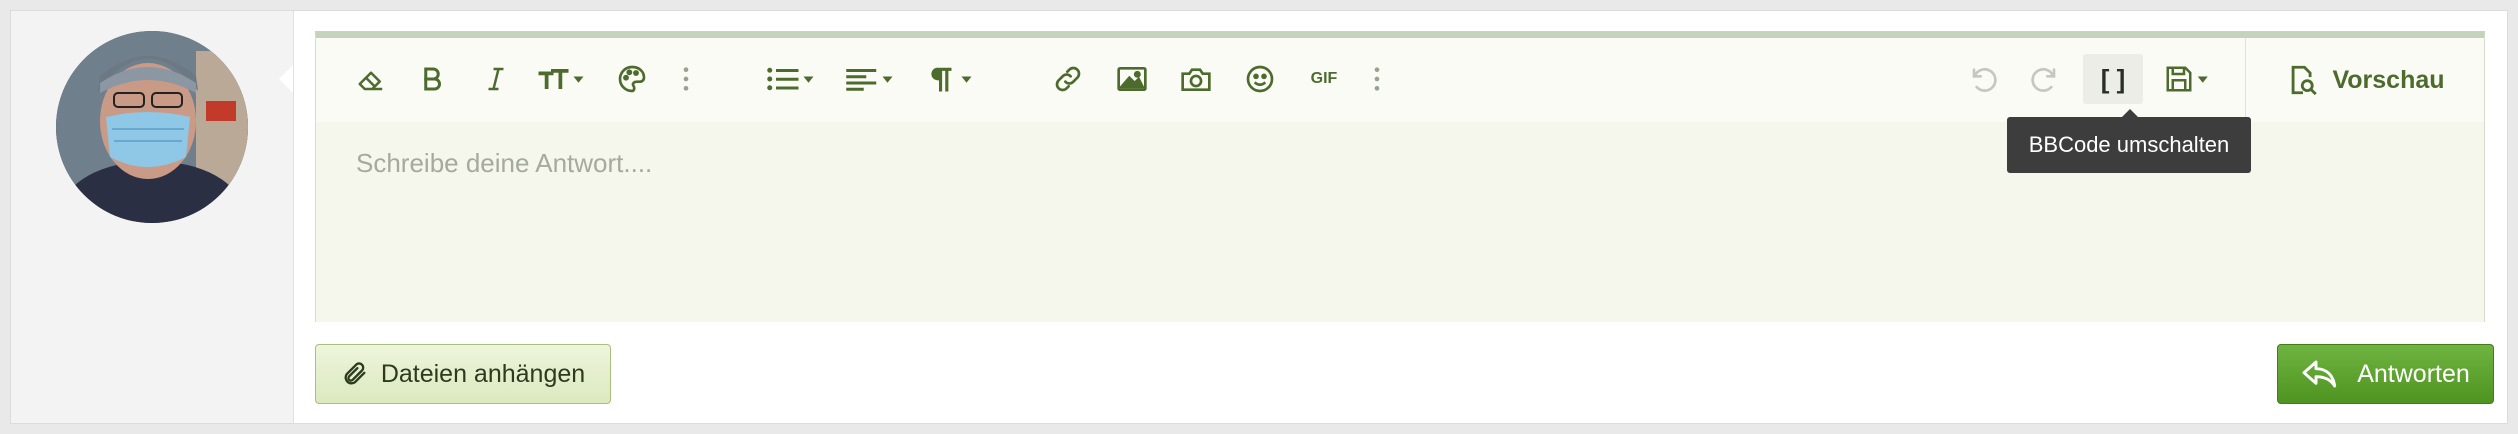 This screenshot has height=434, width=2518. Describe the element at coordinates (2413, 373) in the screenshot. I see `reply-label: Antworten` at that location.